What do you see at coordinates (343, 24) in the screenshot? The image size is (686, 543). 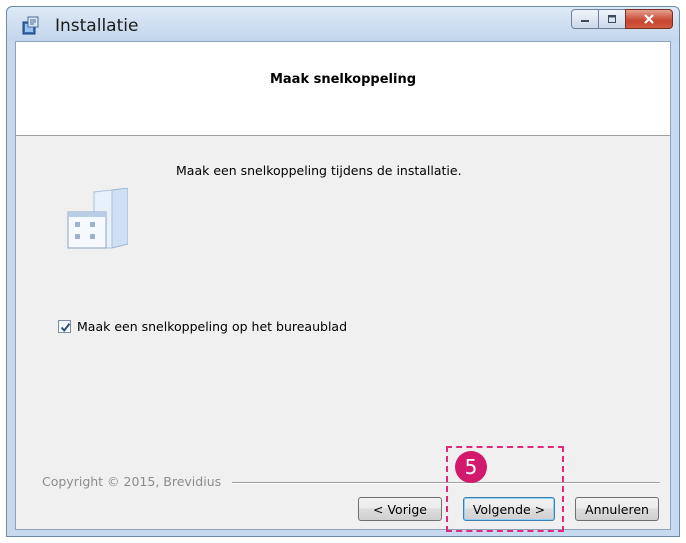 I see `title-bar: Installatie` at bounding box center [343, 24].